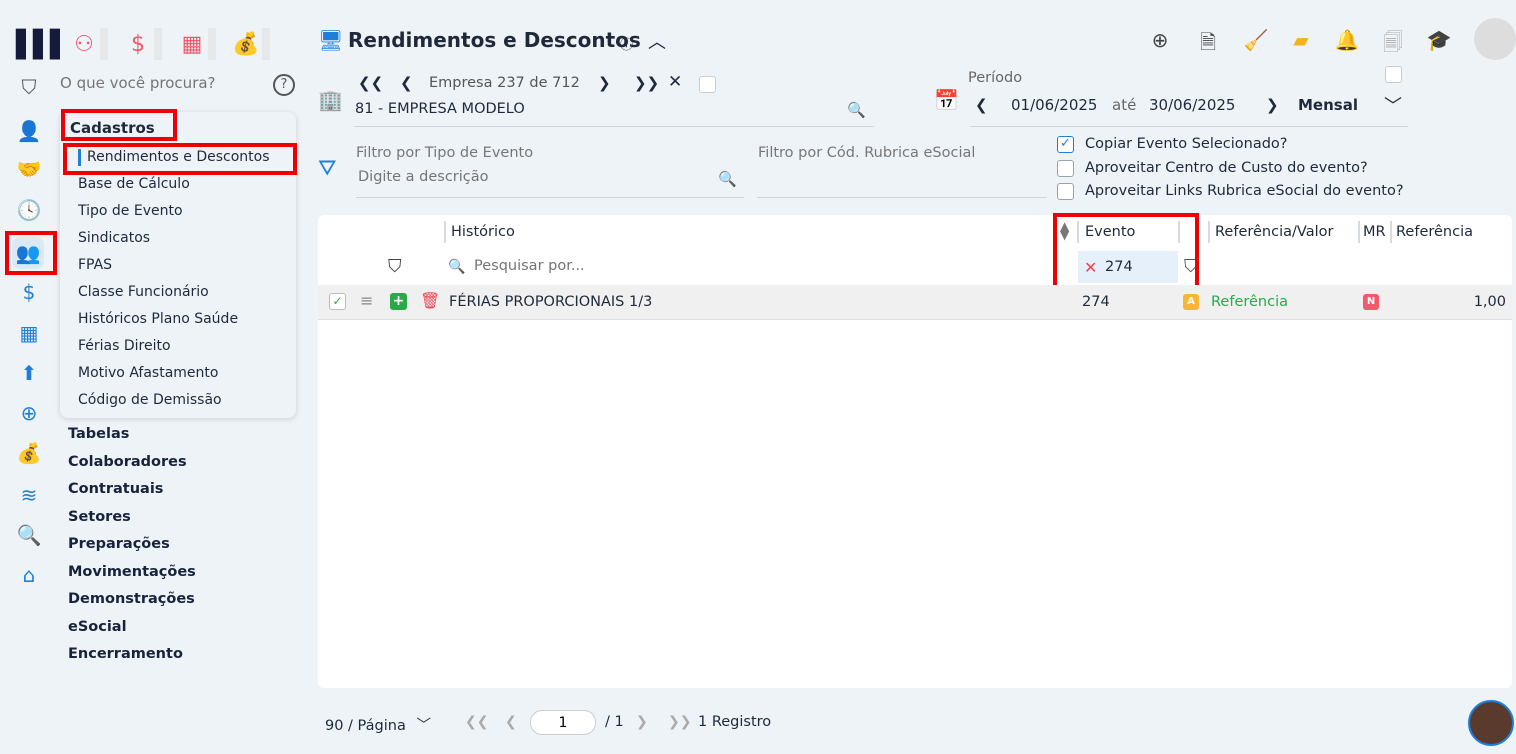 The height and width of the screenshot is (754, 1516). Describe the element at coordinates (365, 726) in the screenshot. I see `page-size-value: 90 / Página` at that location.